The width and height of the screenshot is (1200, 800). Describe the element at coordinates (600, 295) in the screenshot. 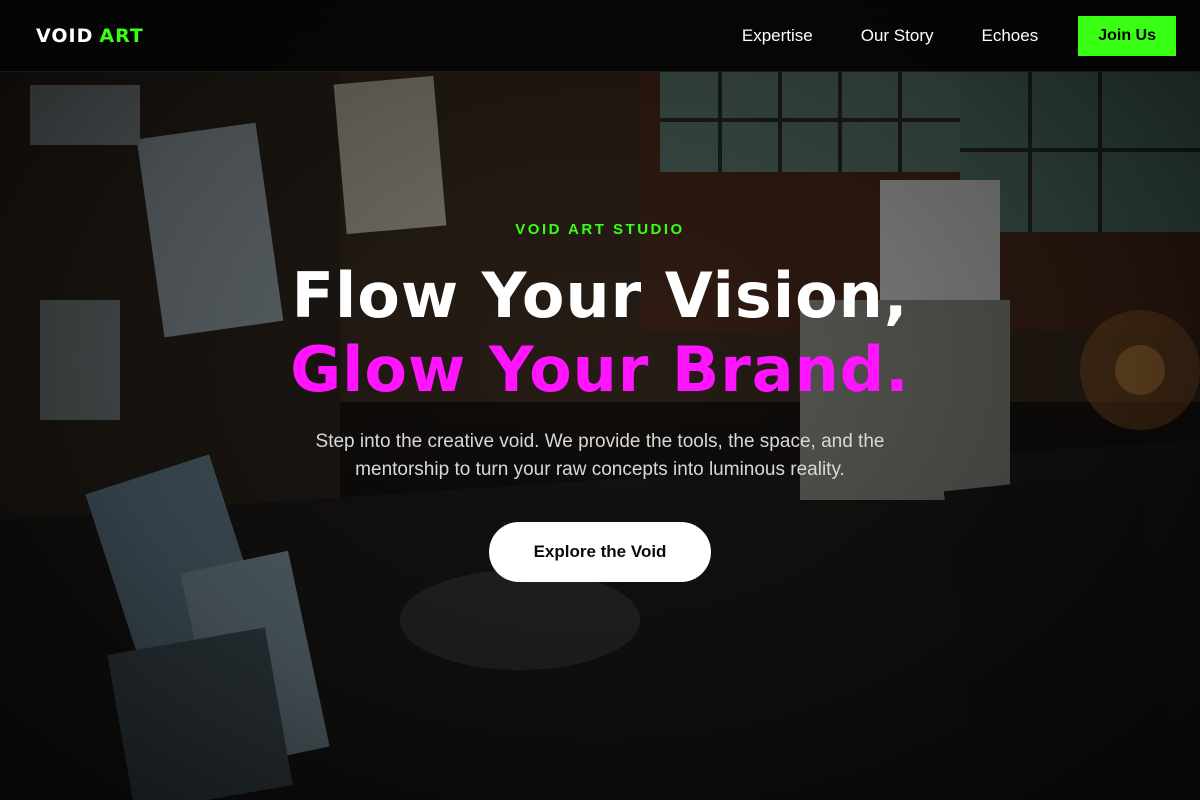

I see `hero-headline-line-1: Flow Your Vision,` at that location.